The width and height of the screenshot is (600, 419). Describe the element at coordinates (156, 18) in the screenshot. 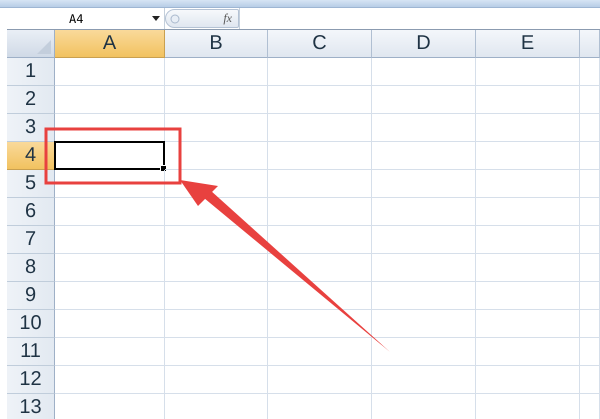

I see `caret-icon` at that location.